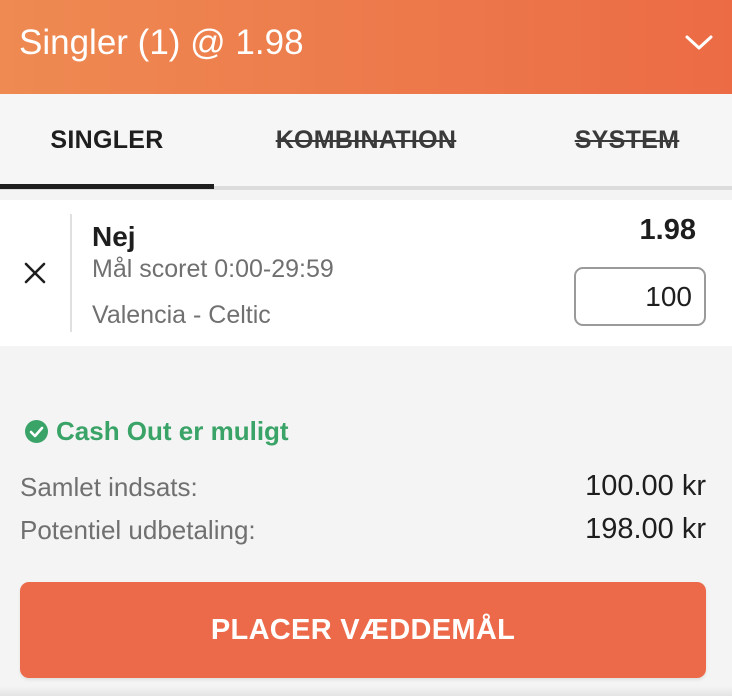 This screenshot has width=732, height=696. Describe the element at coordinates (71, 273) in the screenshot. I see `row-divider` at that location.